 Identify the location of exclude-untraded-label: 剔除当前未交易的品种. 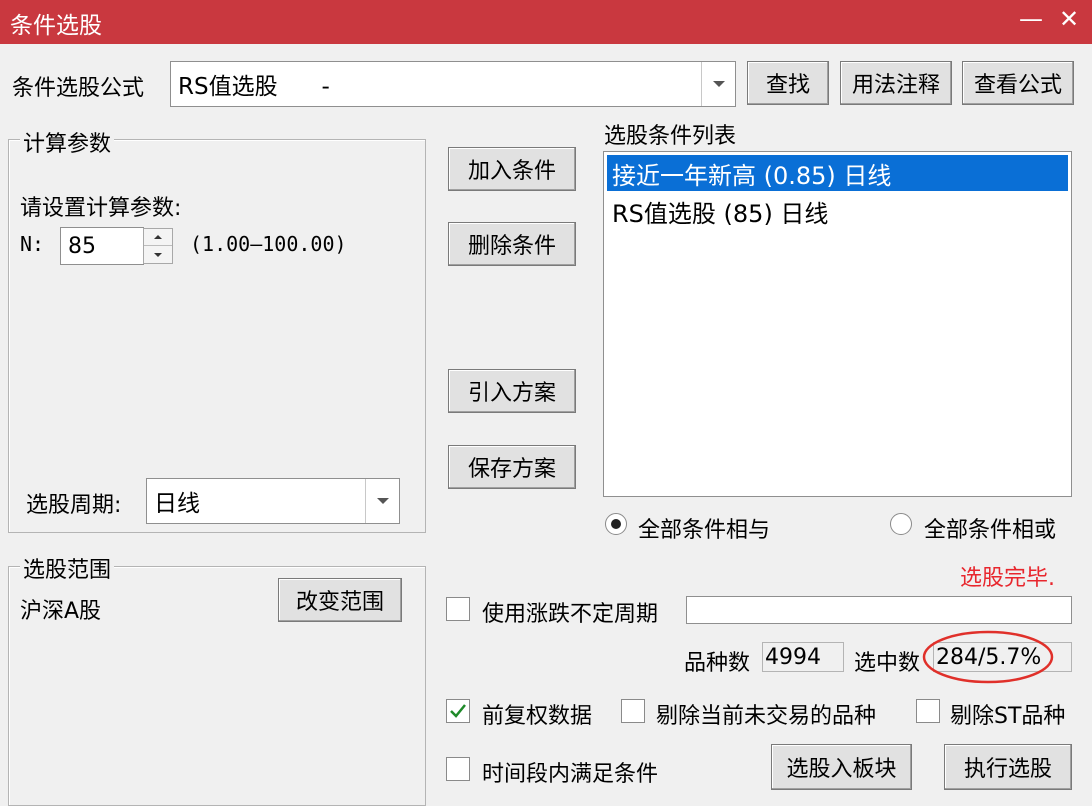
(766, 714).